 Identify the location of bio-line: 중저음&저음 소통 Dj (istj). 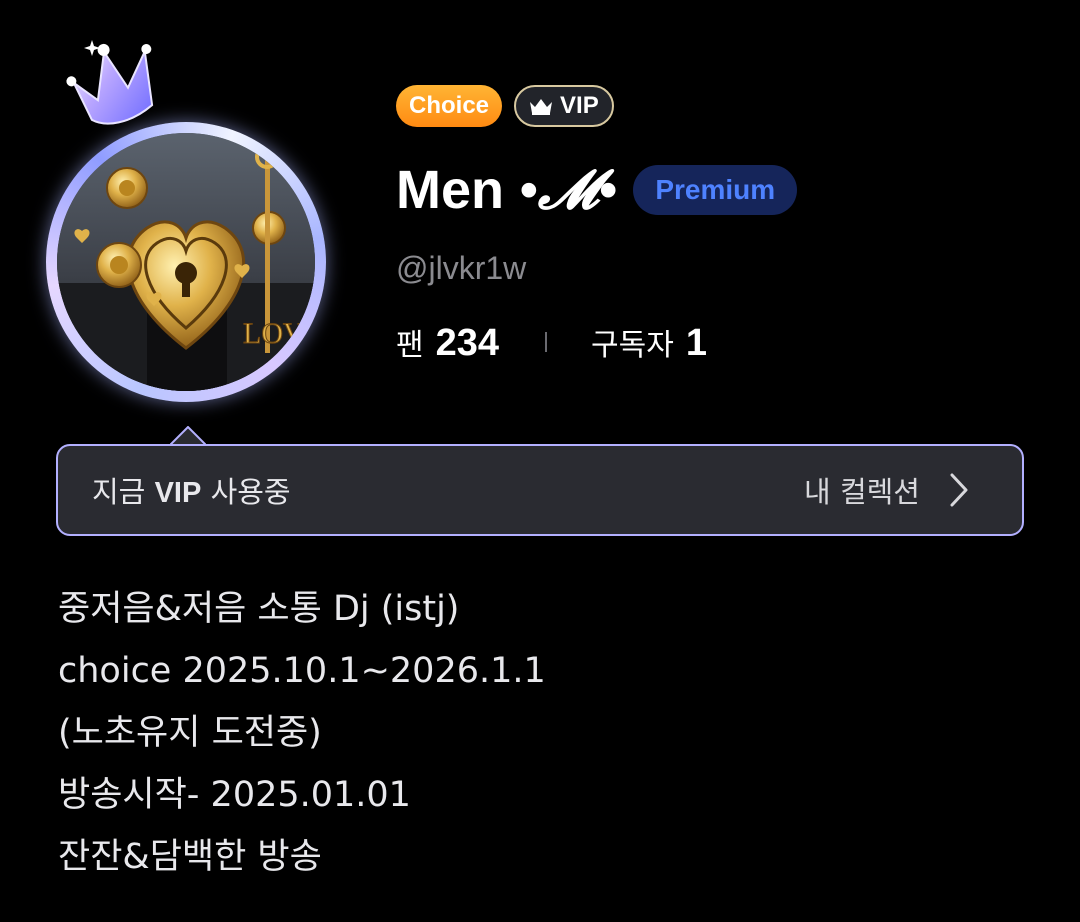
(259, 609).